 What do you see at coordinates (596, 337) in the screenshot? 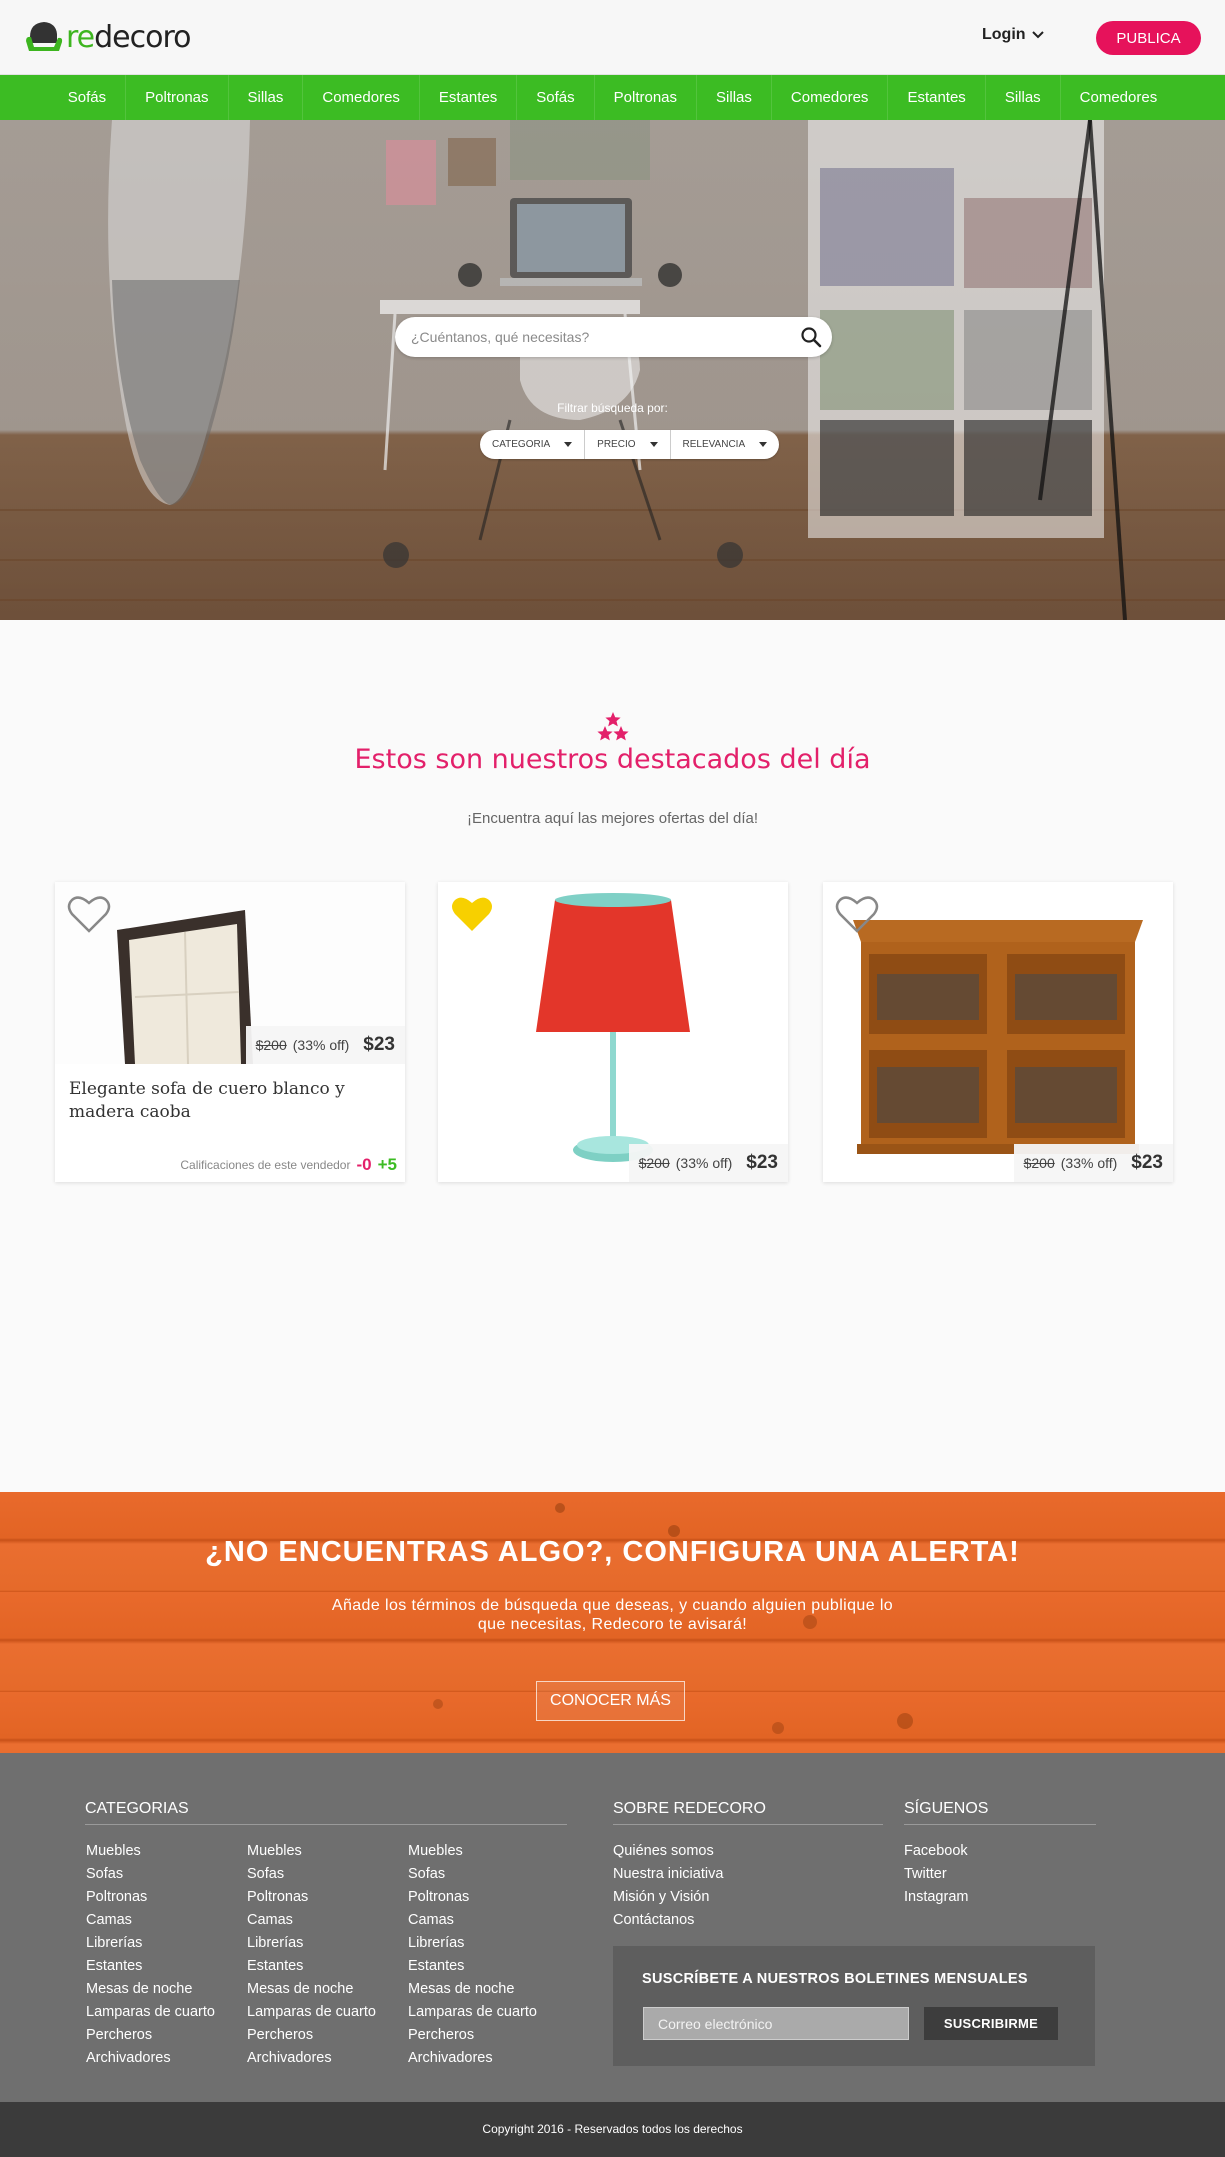
I see `search-input` at bounding box center [596, 337].